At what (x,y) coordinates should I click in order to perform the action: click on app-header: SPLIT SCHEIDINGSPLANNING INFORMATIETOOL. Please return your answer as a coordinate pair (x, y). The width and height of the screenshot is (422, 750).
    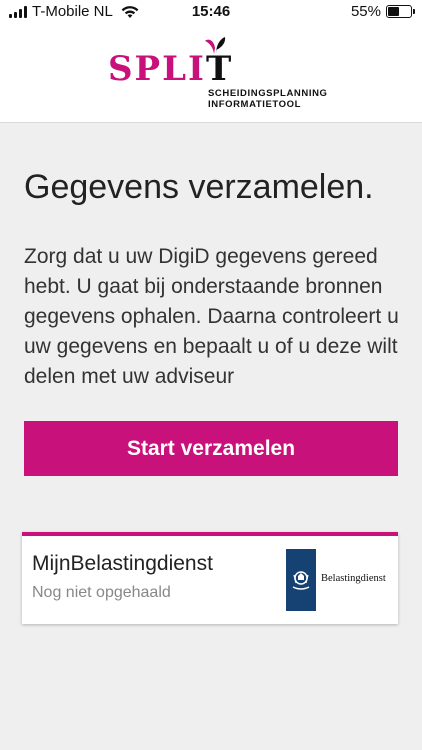
    Looking at the image, I should click on (211, 73).